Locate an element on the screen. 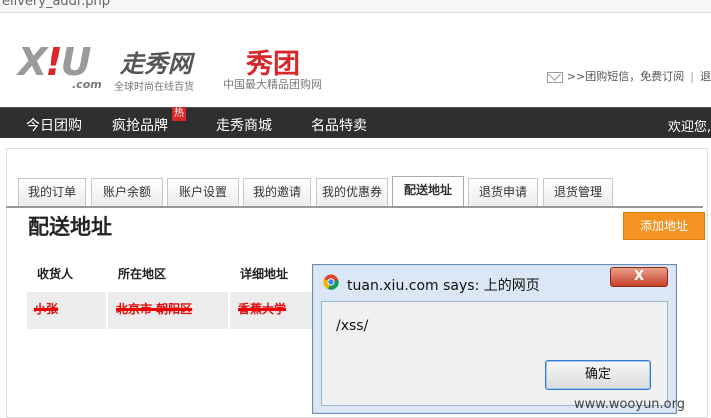  tab-return-request: 退货申请 is located at coordinates (503, 192).